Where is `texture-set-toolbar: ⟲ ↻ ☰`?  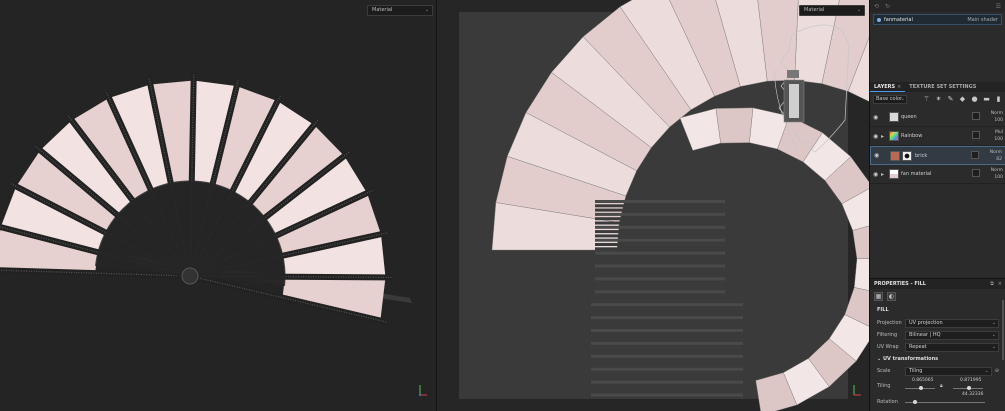
texture-set-toolbar: ⟲ ↻ ☰ is located at coordinates (937, 6).